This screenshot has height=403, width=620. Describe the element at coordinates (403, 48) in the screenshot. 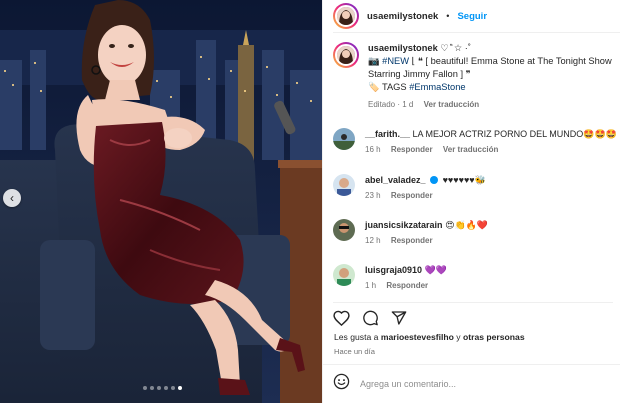

I see `caption-username: usaemilystonek` at that location.